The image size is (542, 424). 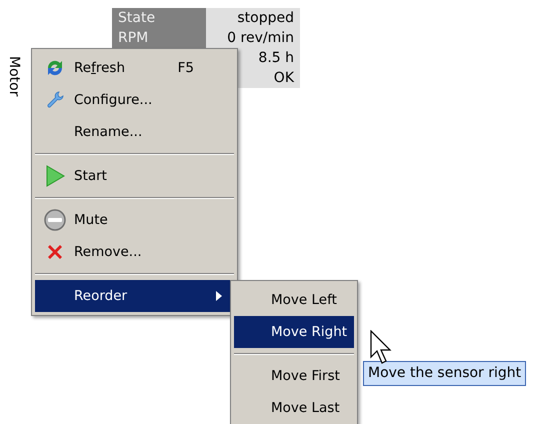 What do you see at coordinates (444, 373) in the screenshot?
I see `tooltip: Move the sensor right` at bounding box center [444, 373].